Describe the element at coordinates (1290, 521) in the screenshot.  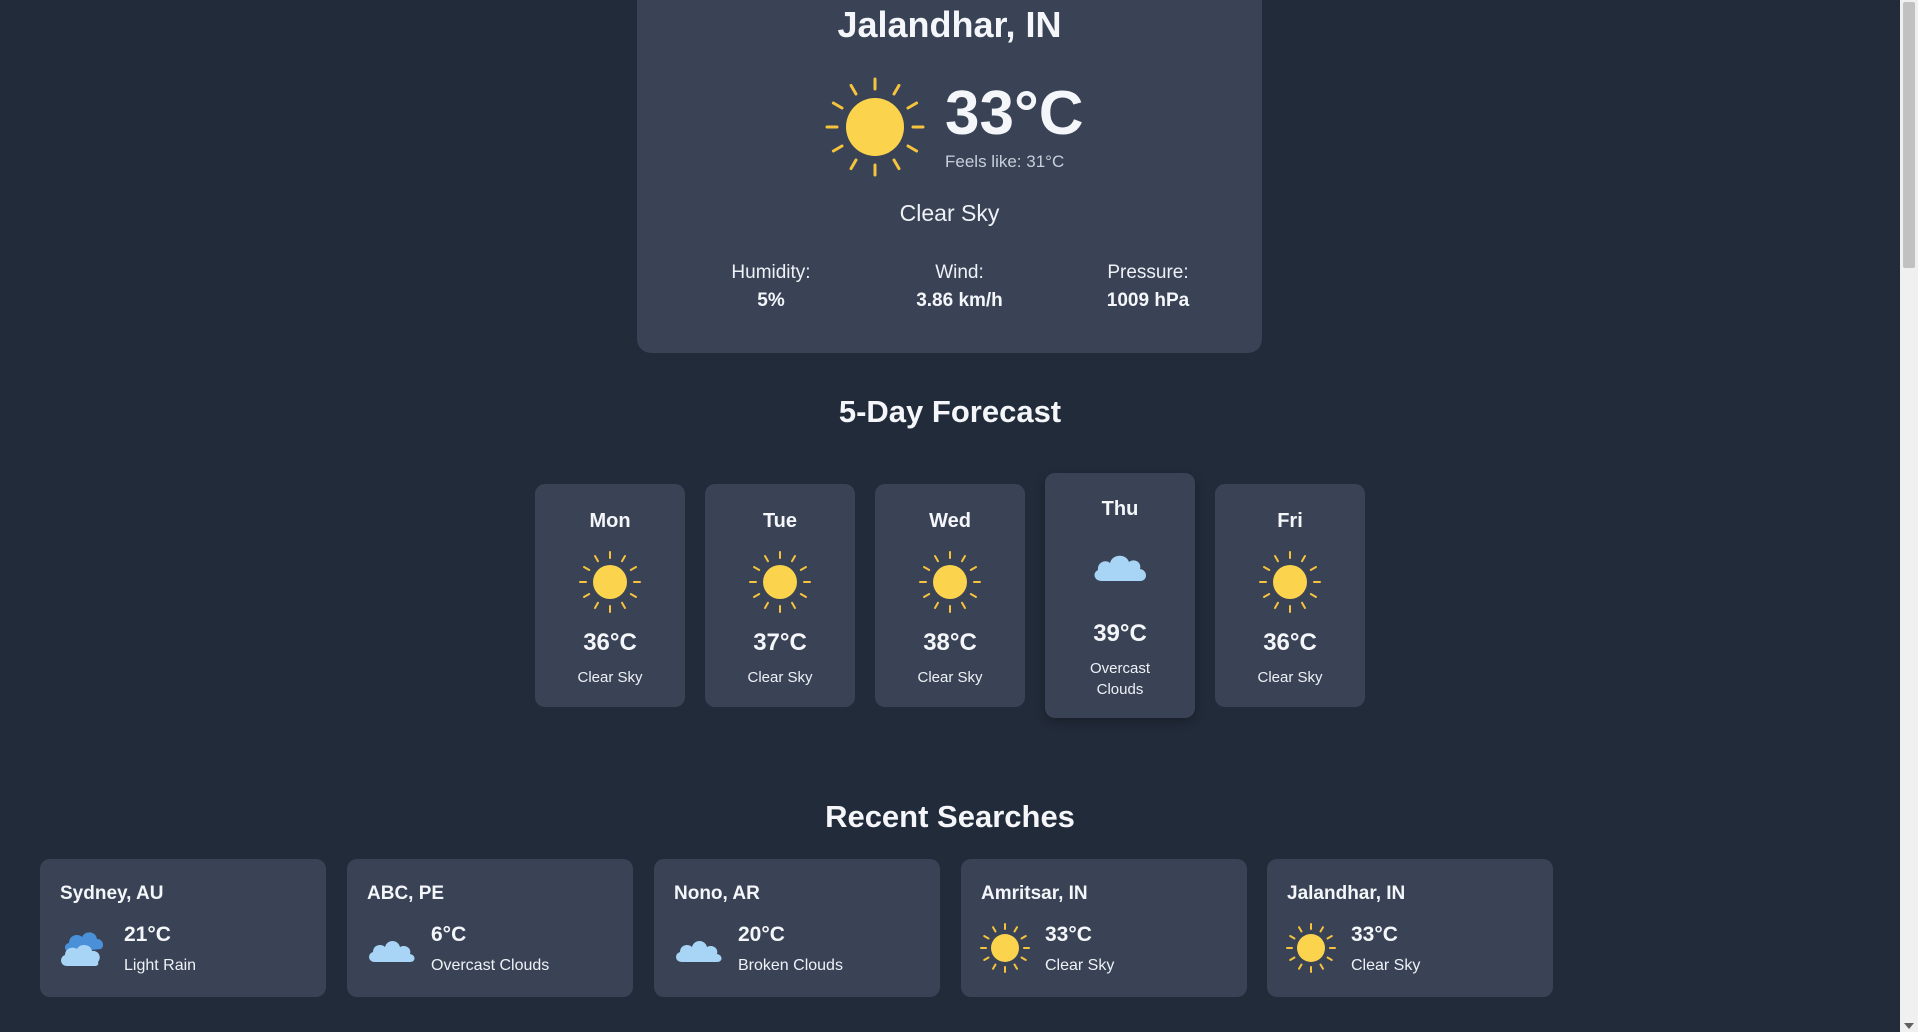
I see `forecast-day: Fri` at that location.